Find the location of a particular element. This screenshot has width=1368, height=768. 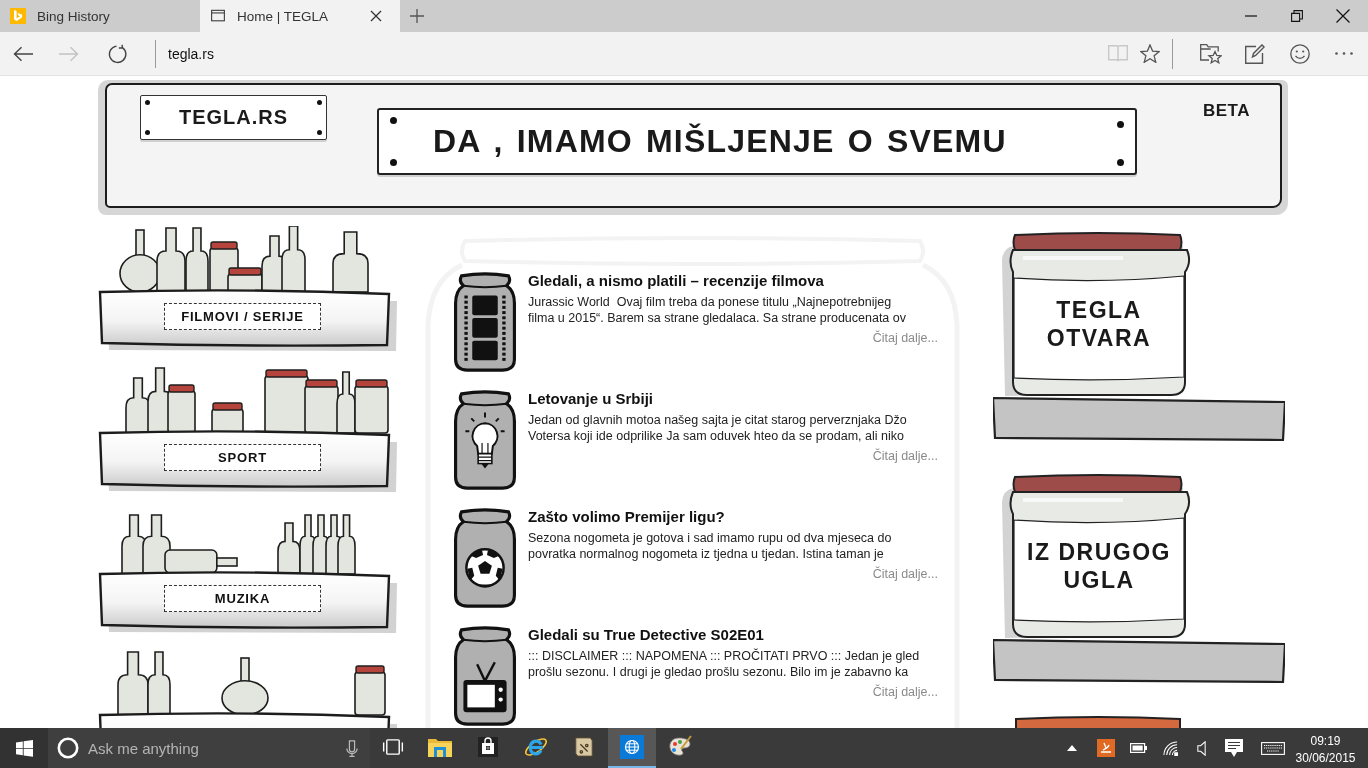

right-arrow-icon is located at coordinates (69, 53).